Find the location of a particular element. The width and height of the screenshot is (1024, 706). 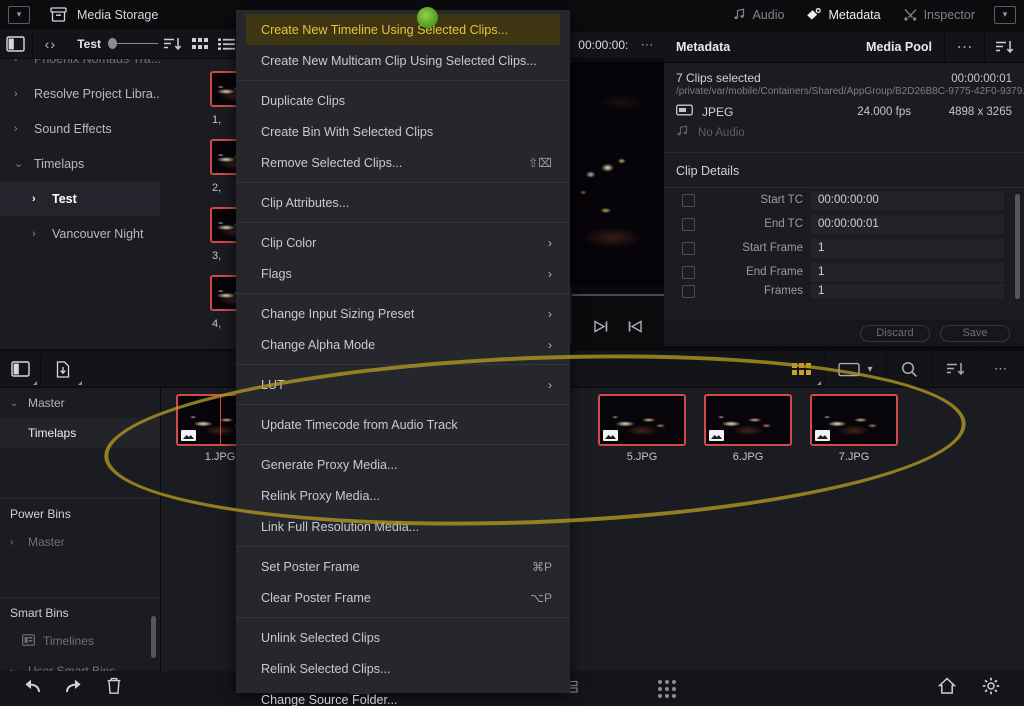

chevron-down-icon: ⌄ is located at coordinates (19, 164).